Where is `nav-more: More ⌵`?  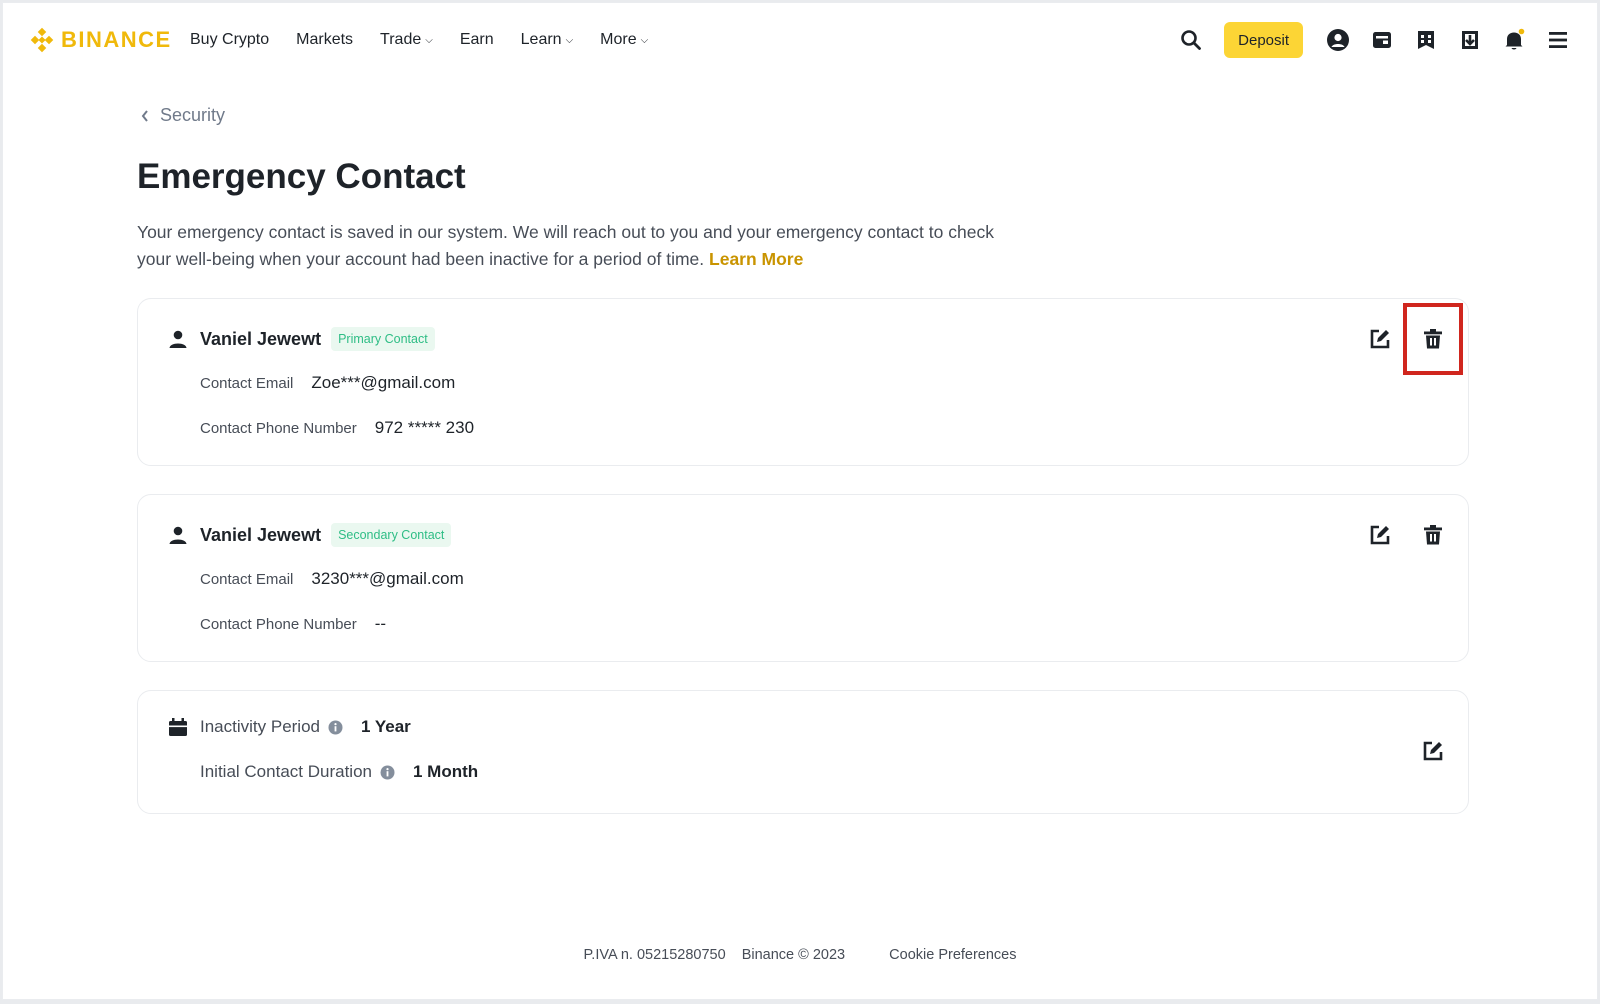 nav-more: More ⌵ is located at coordinates (624, 40).